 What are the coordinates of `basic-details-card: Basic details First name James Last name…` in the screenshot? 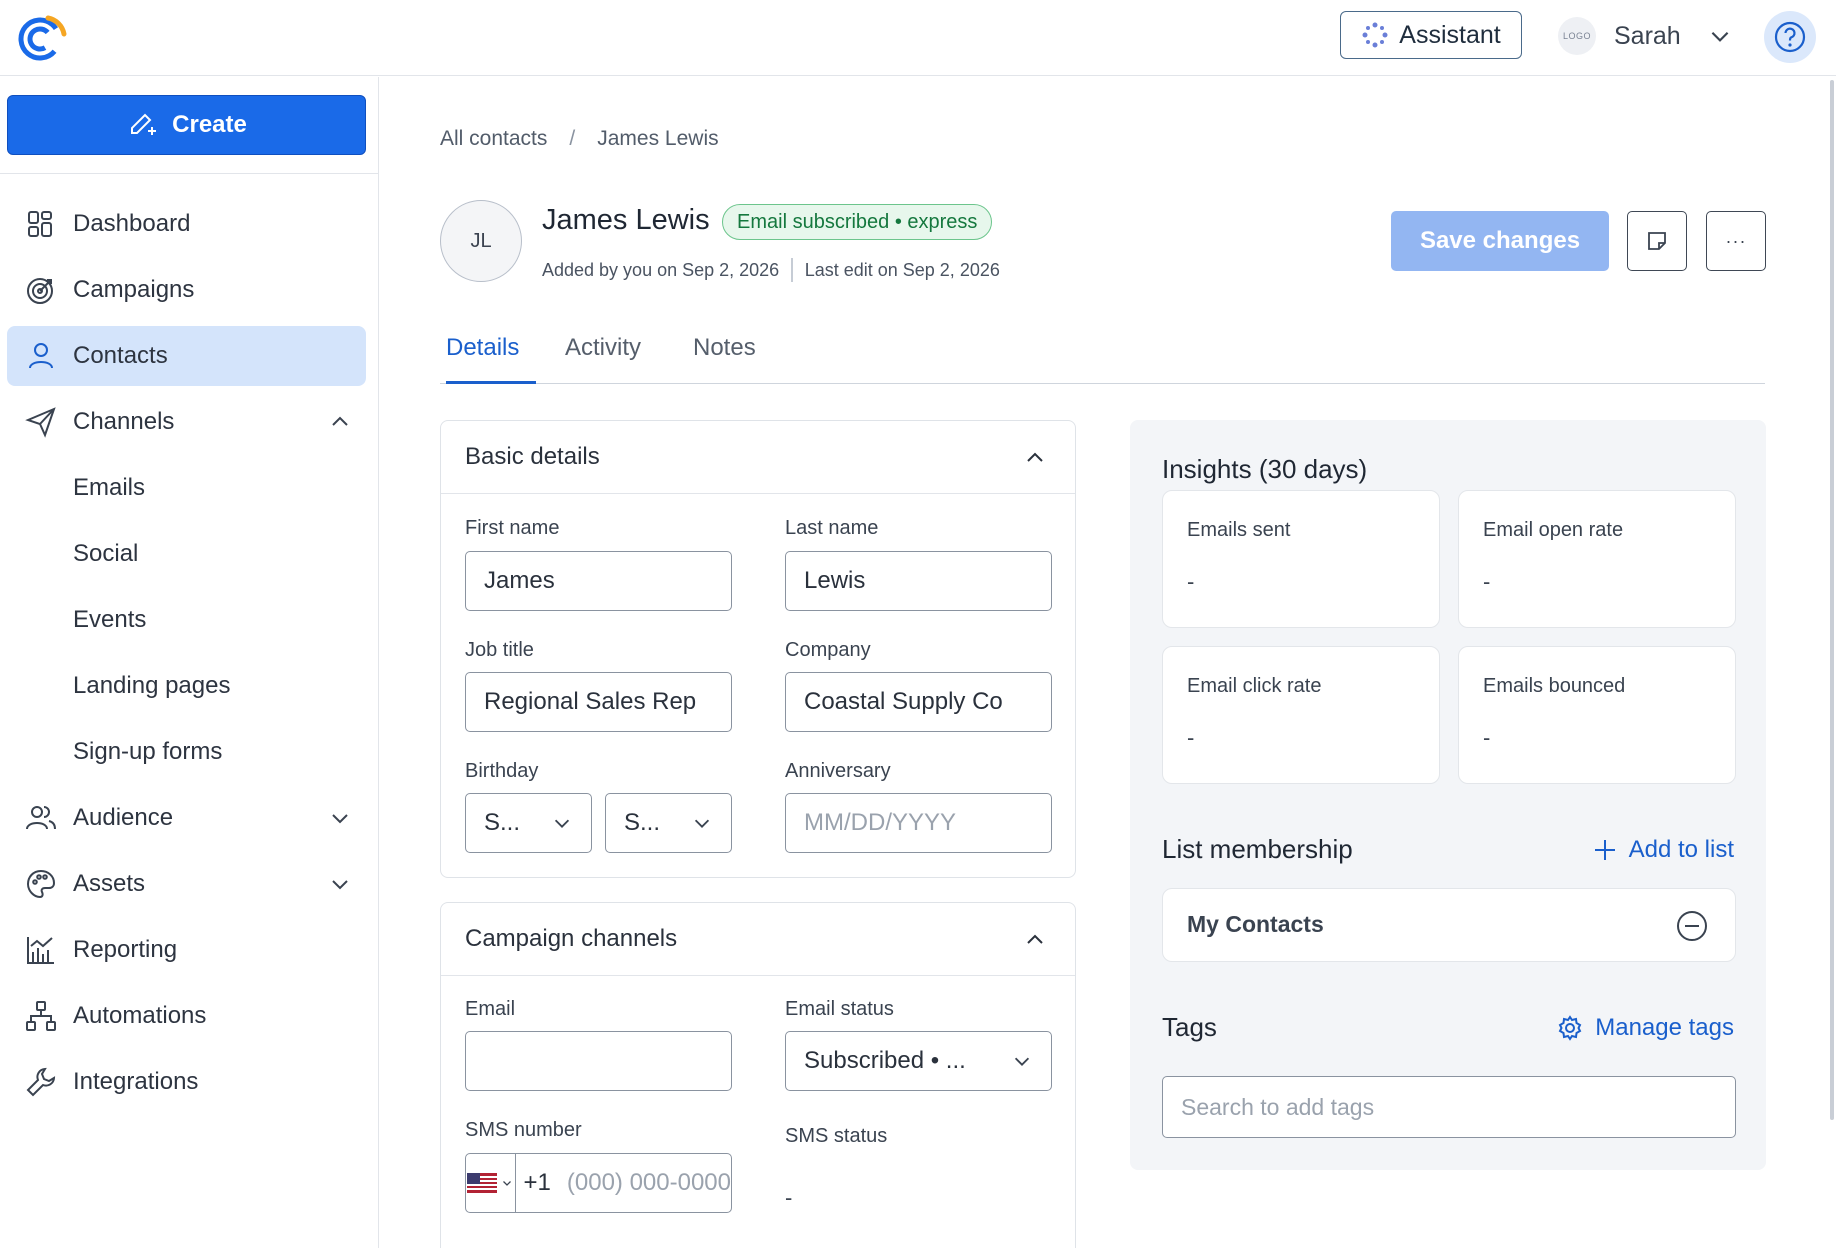 It's located at (758, 649).